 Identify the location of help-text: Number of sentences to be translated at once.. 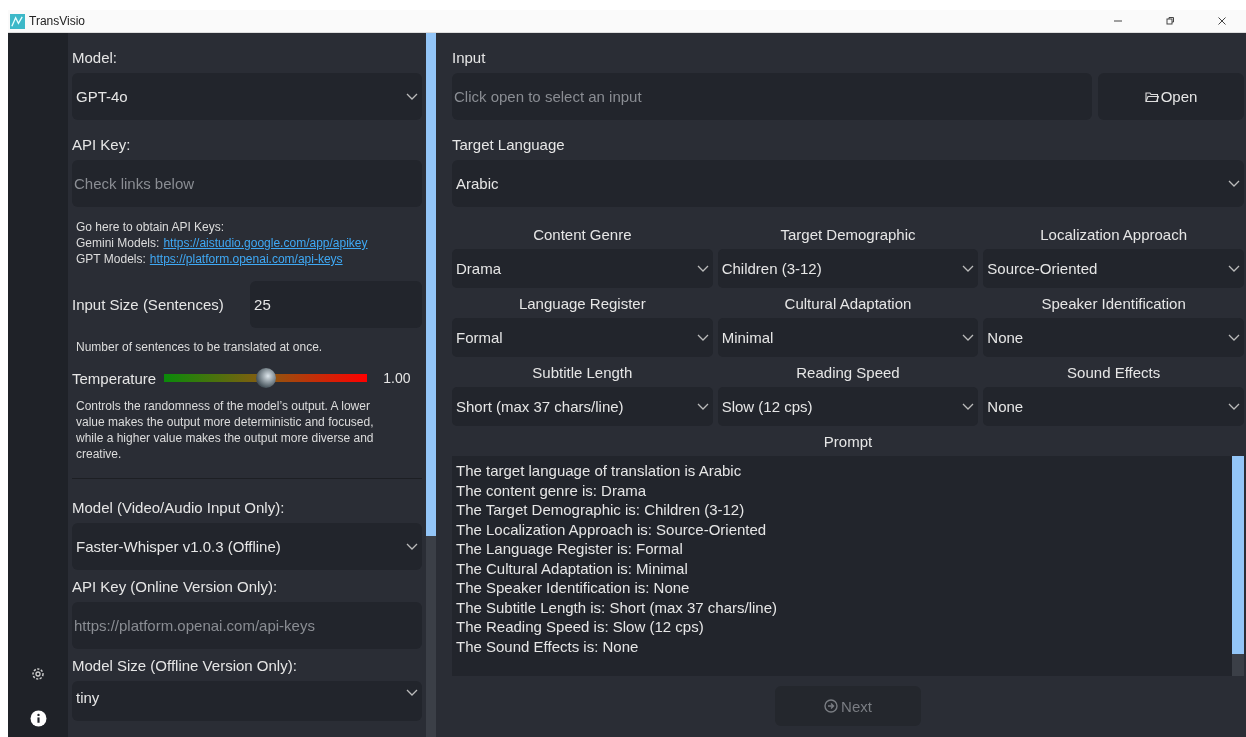
(199, 347).